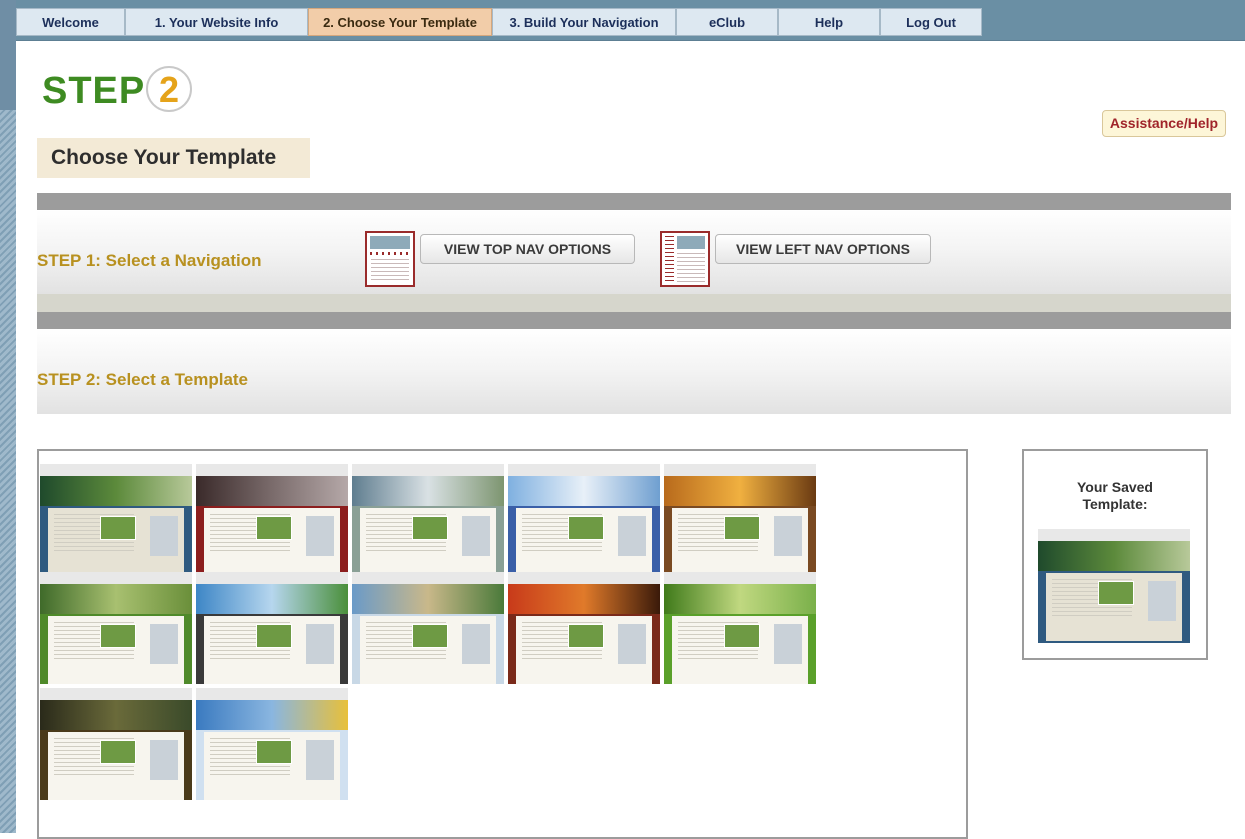  I want to click on template-thumbnail-green-golf, so click(116, 628).